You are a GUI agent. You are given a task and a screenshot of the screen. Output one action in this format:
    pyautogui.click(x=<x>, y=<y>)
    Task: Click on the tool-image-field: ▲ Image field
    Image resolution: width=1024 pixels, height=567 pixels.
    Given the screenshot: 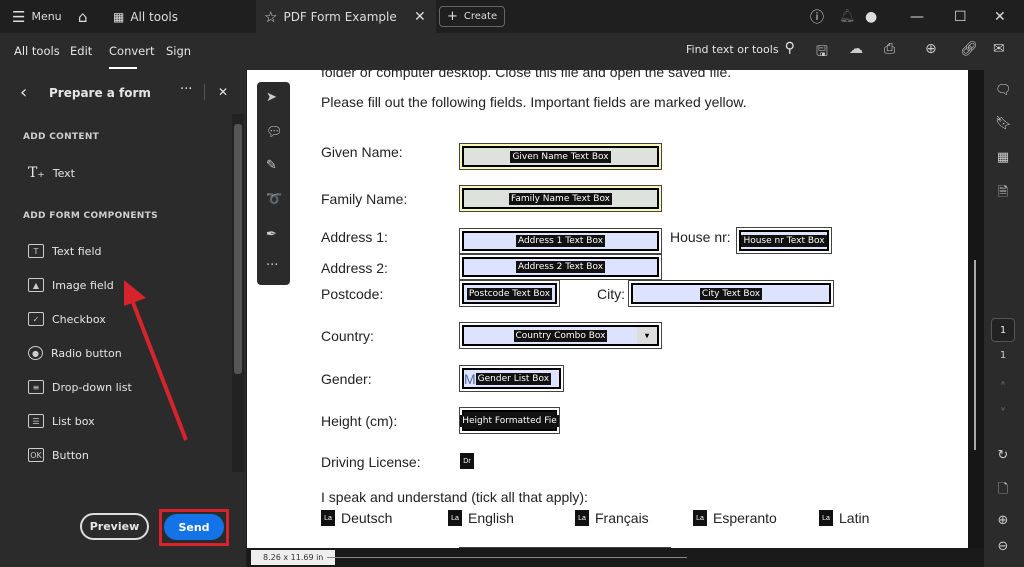 What is the action you would take?
    pyautogui.click(x=71, y=285)
    